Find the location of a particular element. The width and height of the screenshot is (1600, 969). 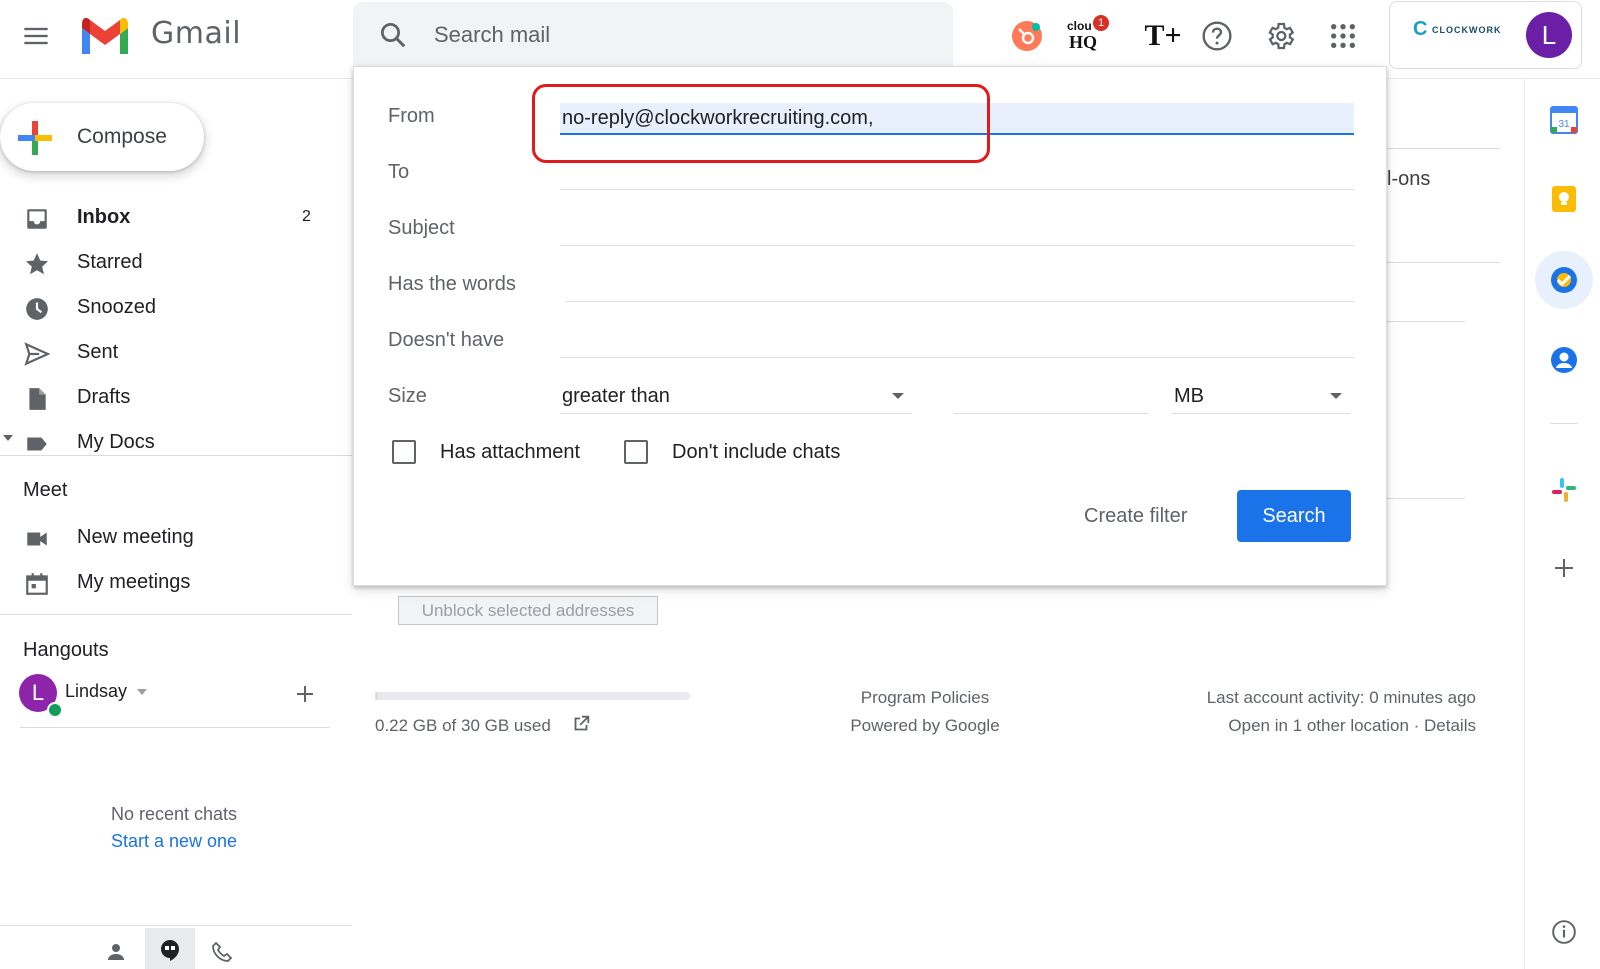

sidebar-item-my-meetings: My meetings is located at coordinates (170, 583).